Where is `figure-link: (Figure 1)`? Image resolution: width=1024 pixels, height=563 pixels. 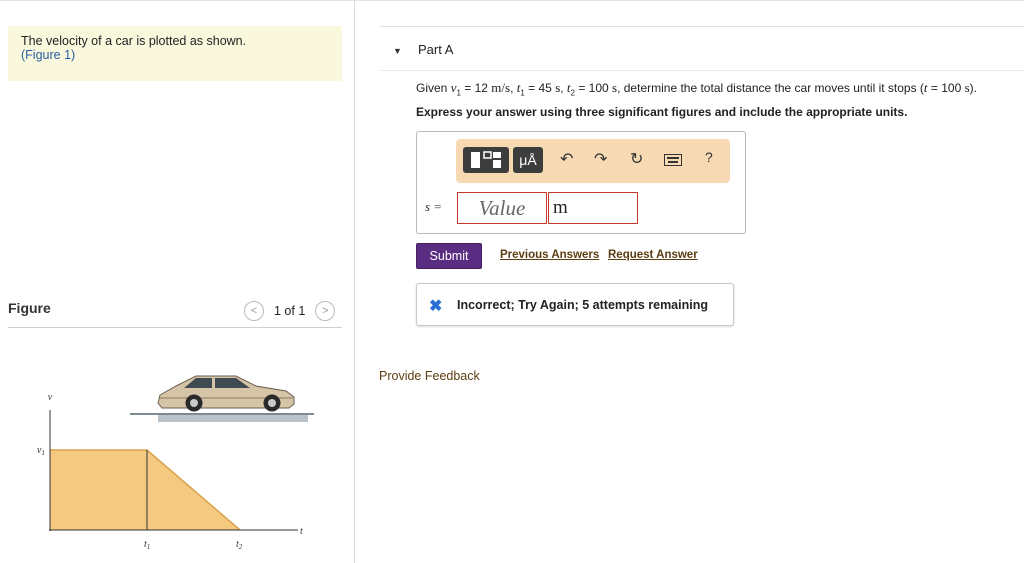 figure-link: (Figure 1) is located at coordinates (133, 55).